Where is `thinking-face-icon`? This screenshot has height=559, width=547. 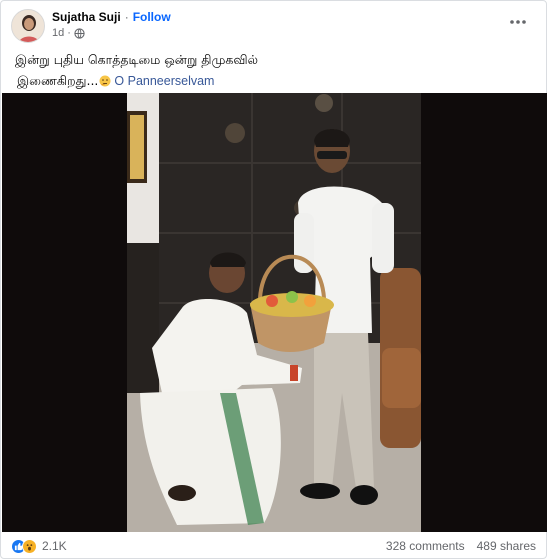 thinking-face-icon is located at coordinates (105, 79).